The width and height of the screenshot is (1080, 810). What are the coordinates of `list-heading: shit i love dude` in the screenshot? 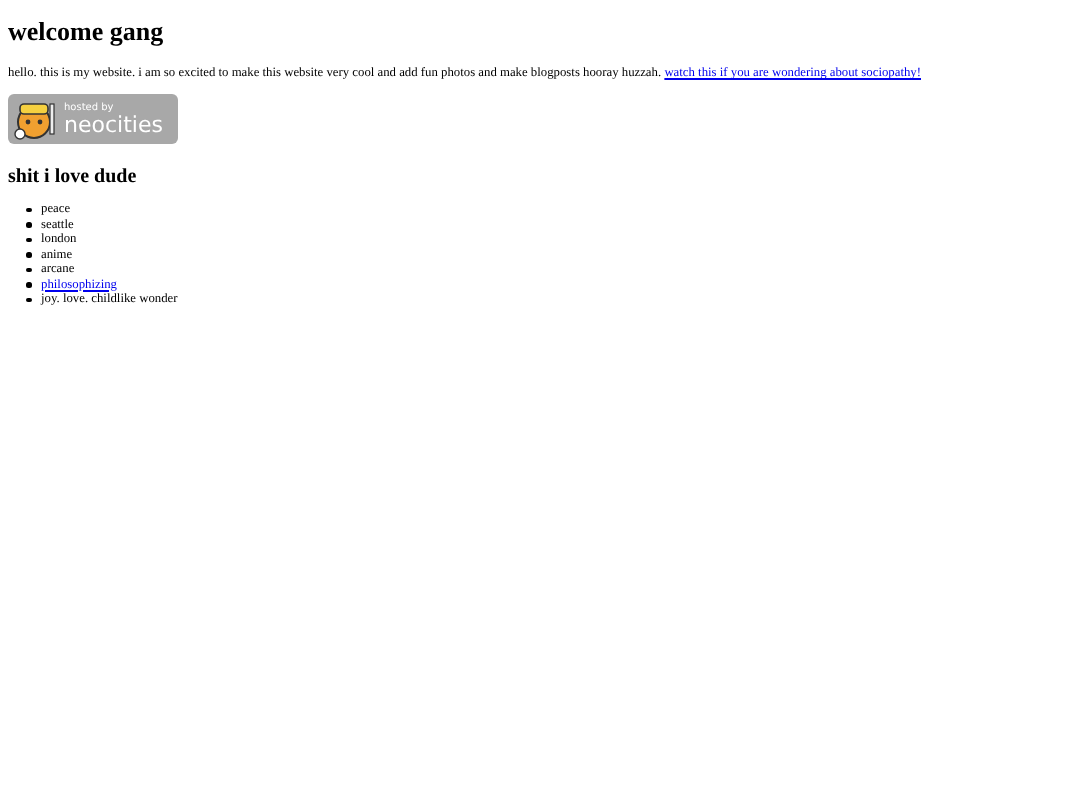 It's located at (73, 177).